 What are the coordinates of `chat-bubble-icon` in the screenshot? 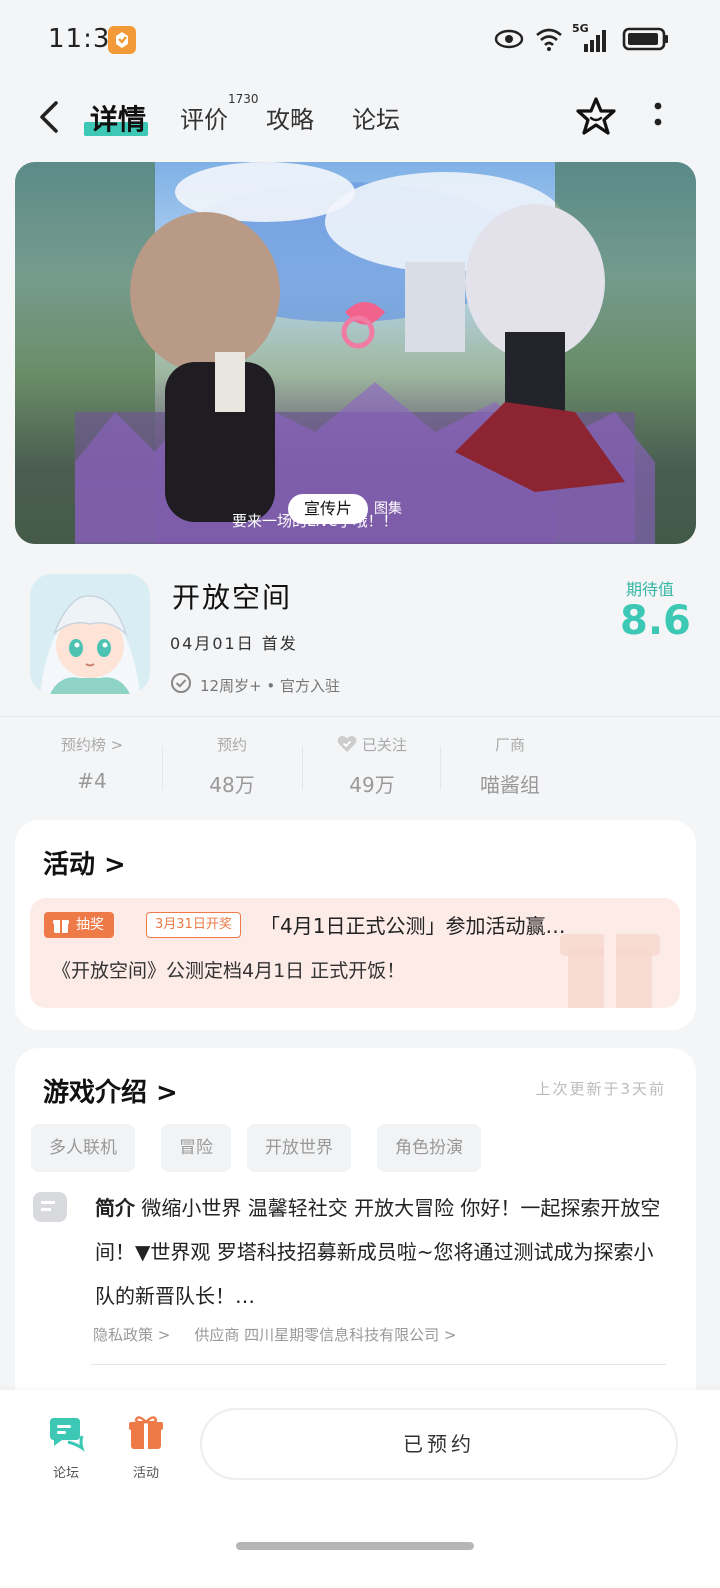 It's located at (67, 1435).